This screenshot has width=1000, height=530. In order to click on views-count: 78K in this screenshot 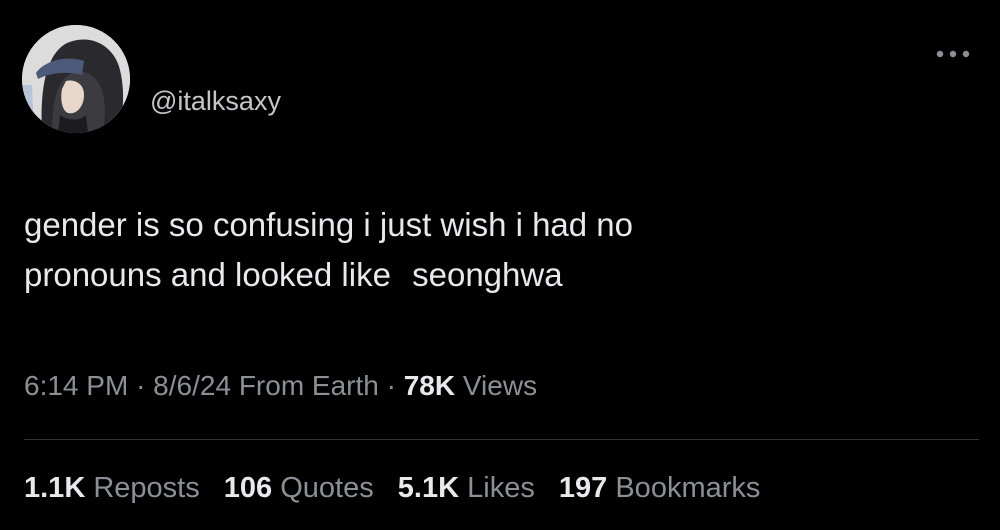, I will do `click(429, 385)`.